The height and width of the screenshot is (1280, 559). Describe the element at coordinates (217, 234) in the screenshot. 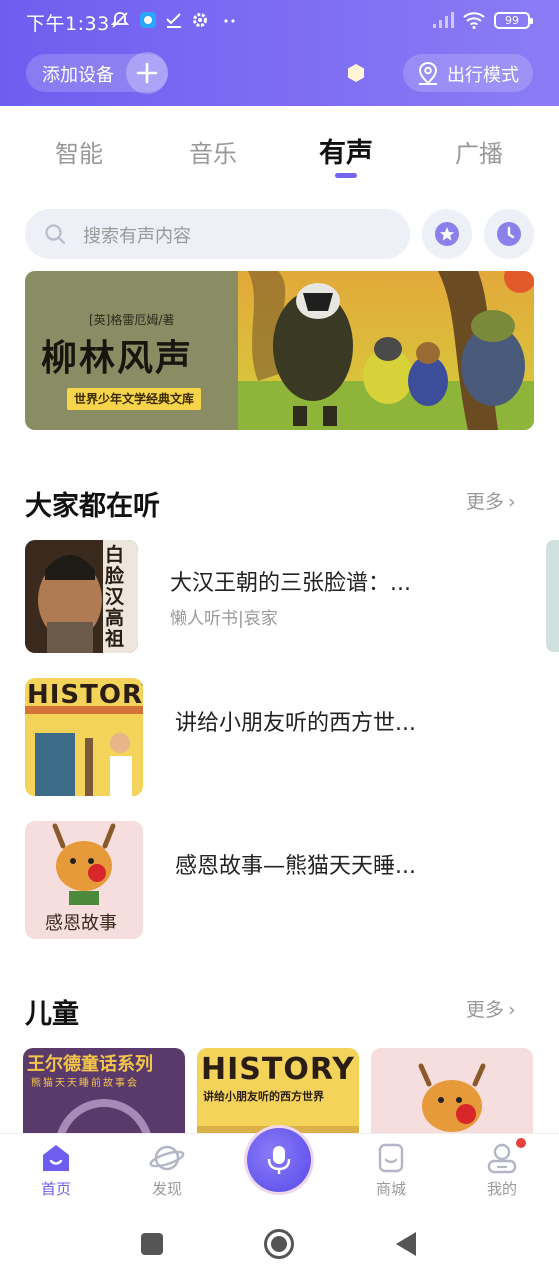

I see `search-input: 搜索有声内容` at that location.